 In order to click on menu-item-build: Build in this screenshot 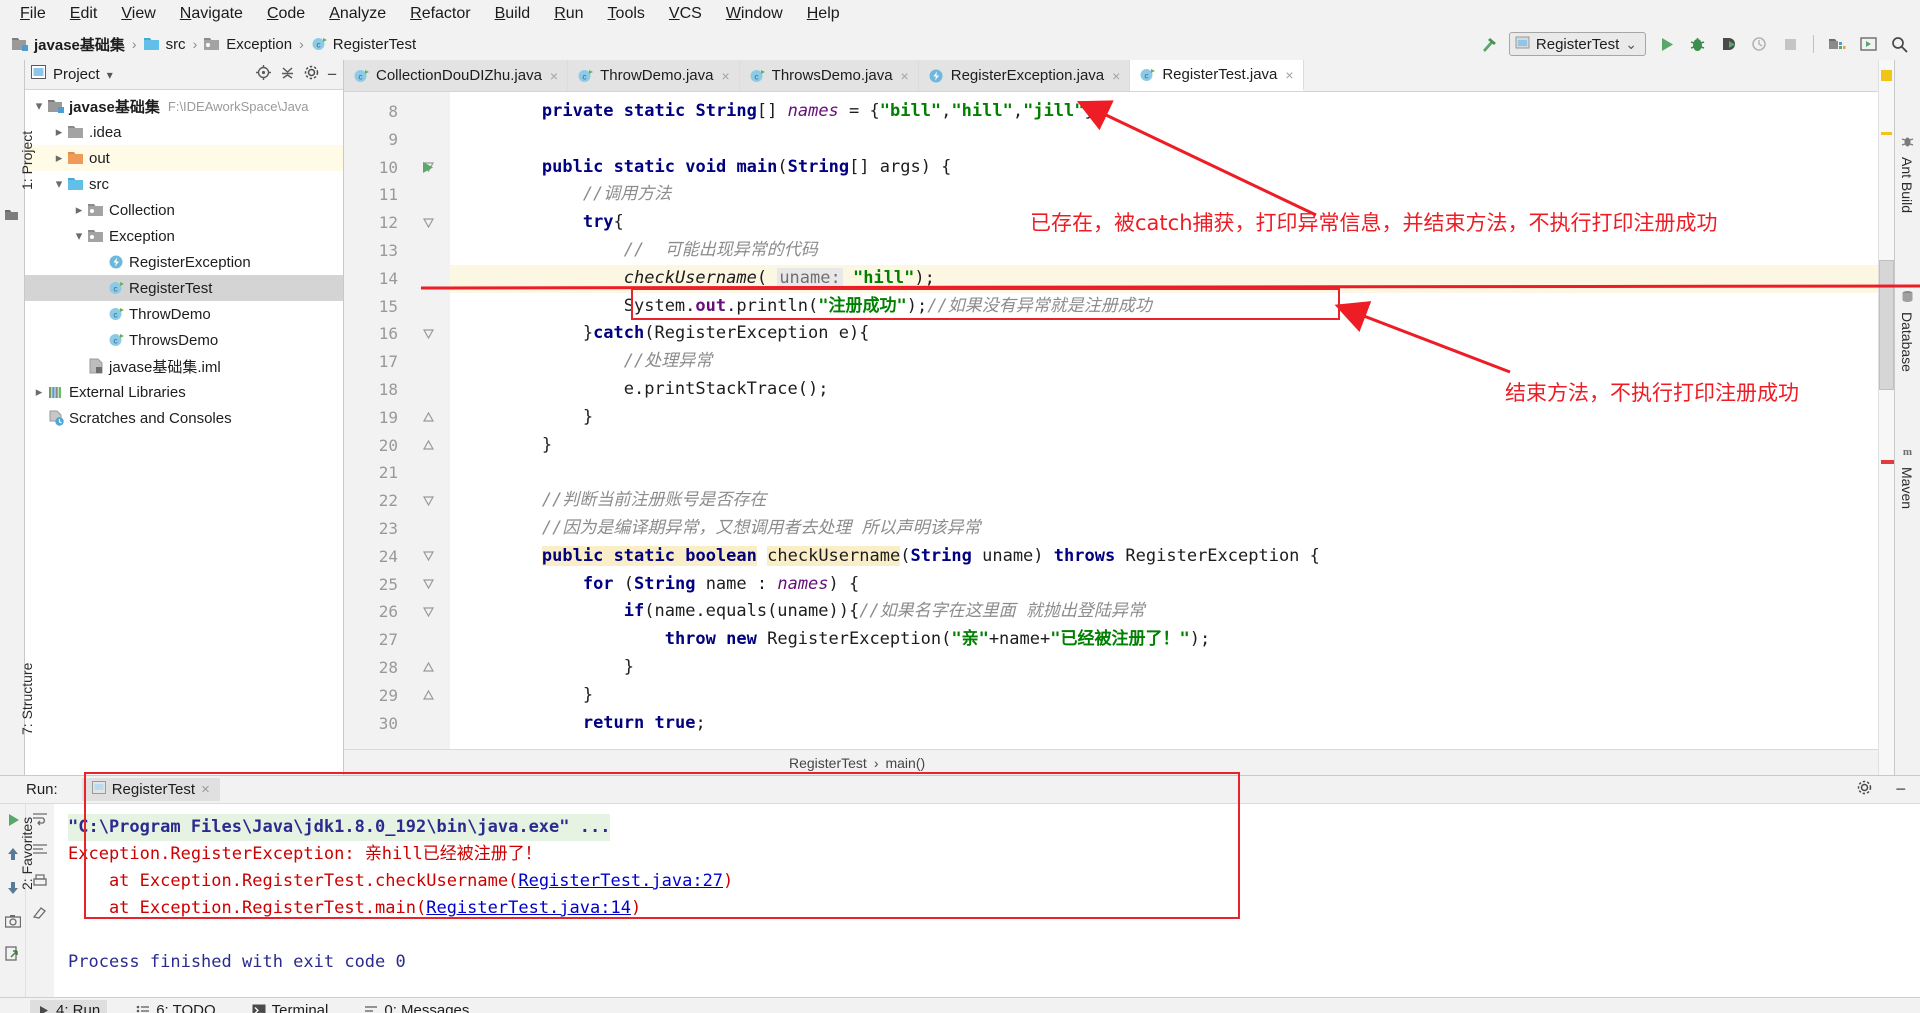, I will do `click(513, 14)`.